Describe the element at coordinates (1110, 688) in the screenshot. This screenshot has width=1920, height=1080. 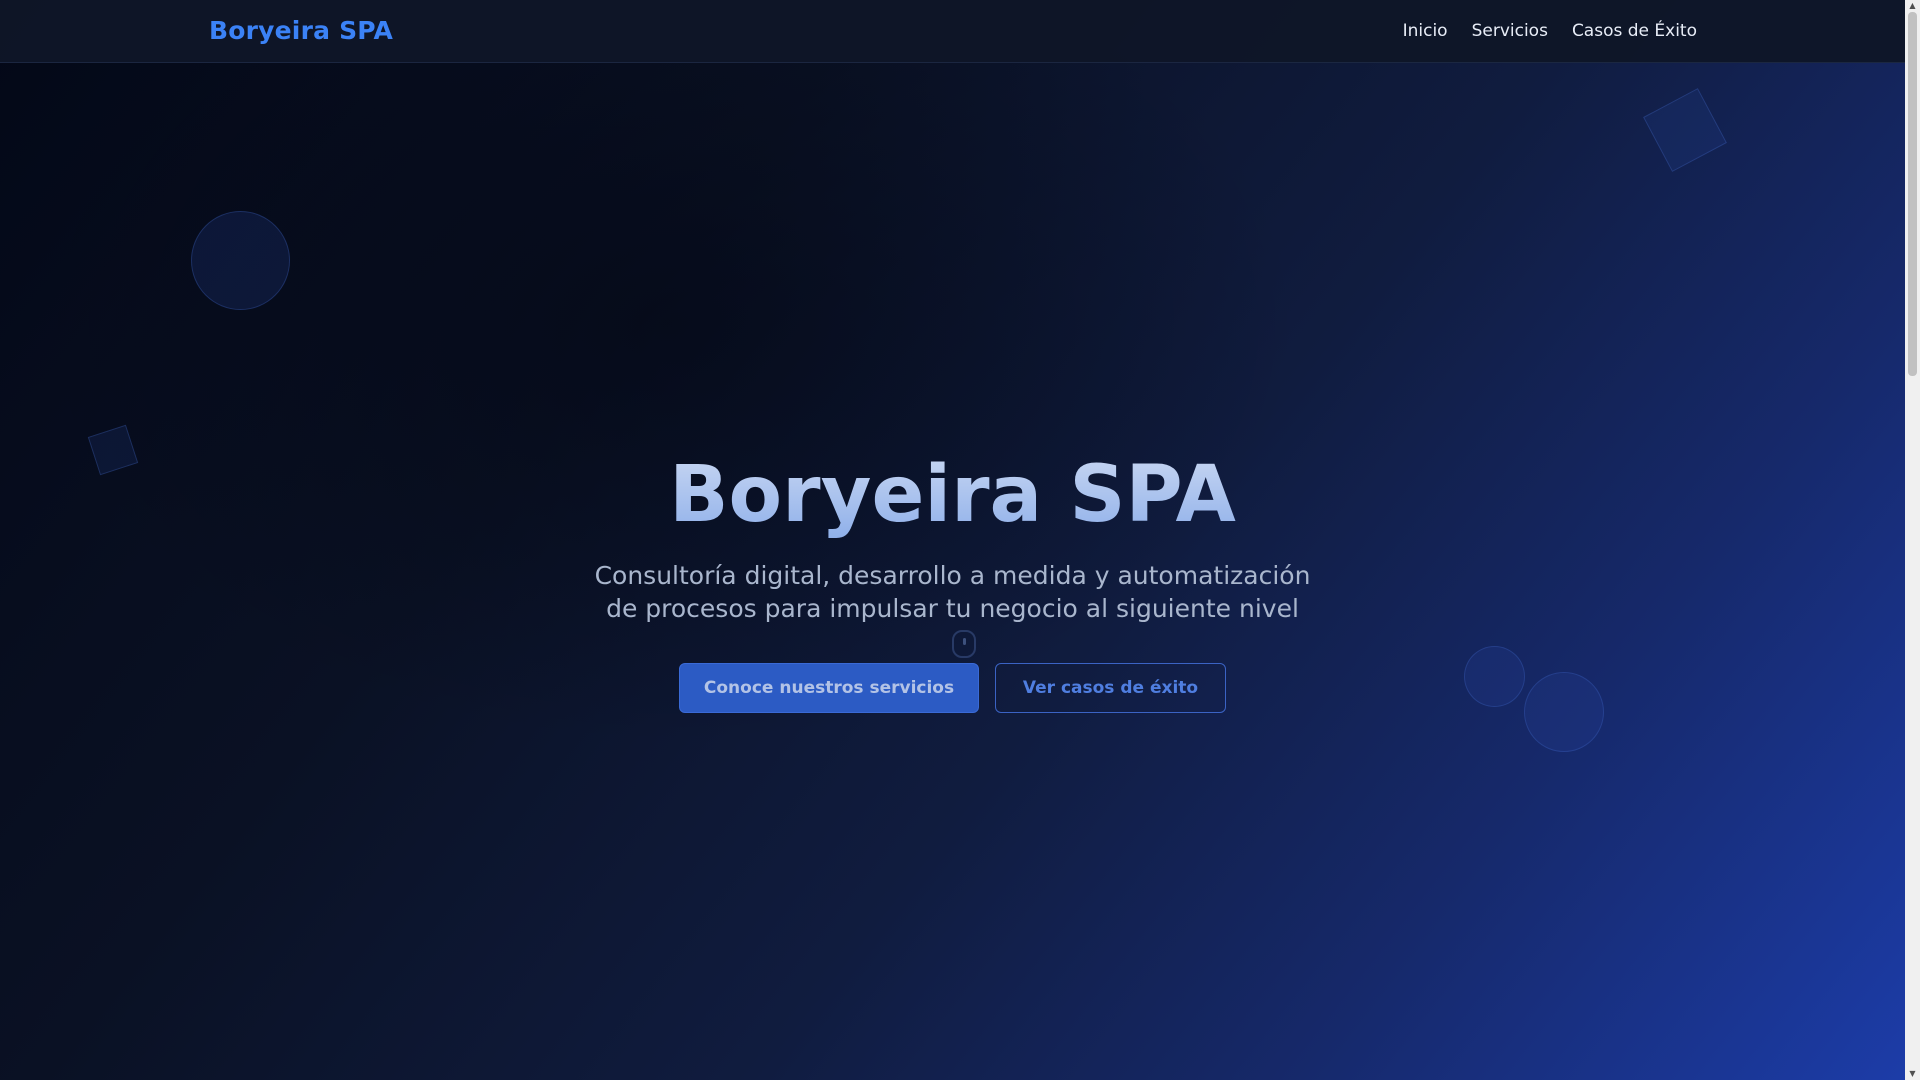
I see `success-cases-button: Ver casos de éxito` at that location.